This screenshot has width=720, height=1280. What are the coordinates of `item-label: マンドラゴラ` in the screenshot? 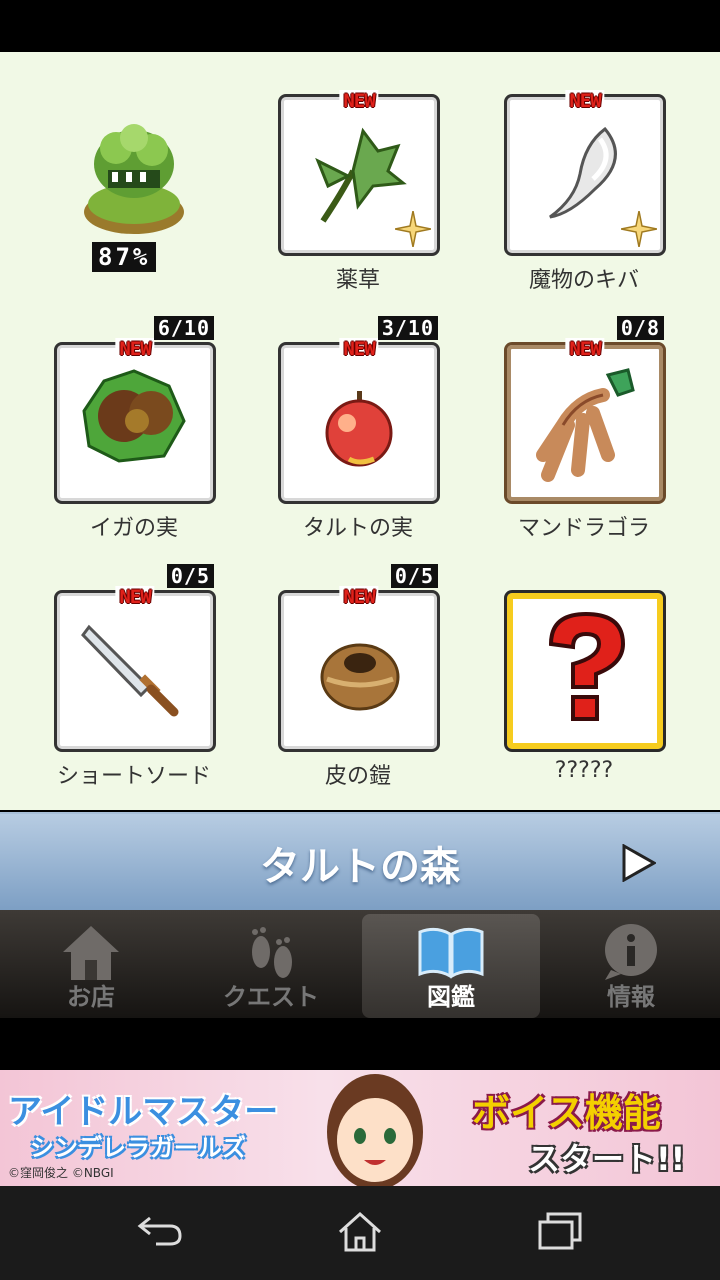 It's located at (583, 528).